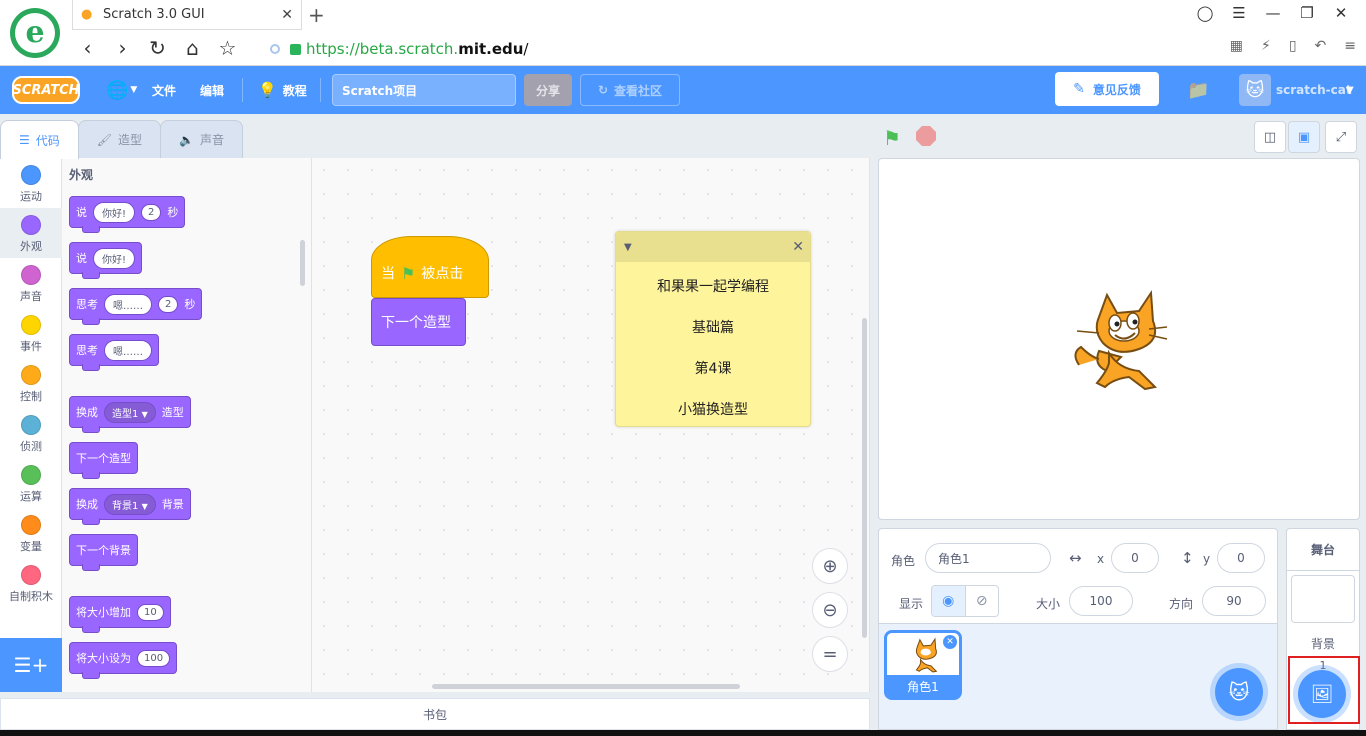 The height and width of the screenshot is (736, 1366). What do you see at coordinates (1239, 692) in the screenshot?
I see `choose-sprite-button: 🐱` at bounding box center [1239, 692].